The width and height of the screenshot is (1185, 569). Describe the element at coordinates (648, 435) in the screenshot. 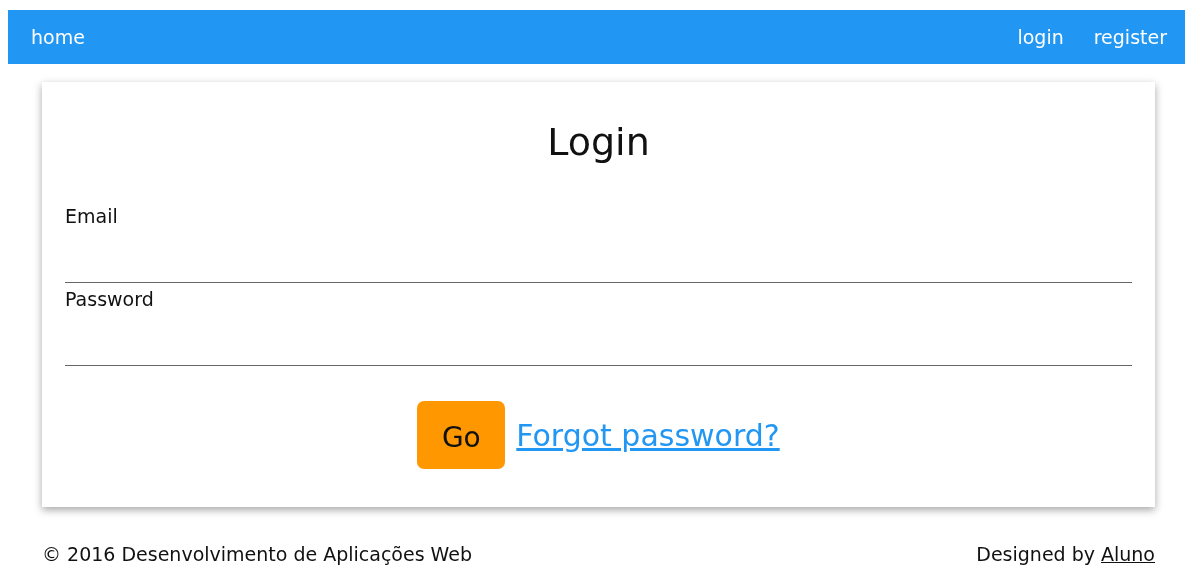

I see `forgot-password-link: Forgot password?` at that location.